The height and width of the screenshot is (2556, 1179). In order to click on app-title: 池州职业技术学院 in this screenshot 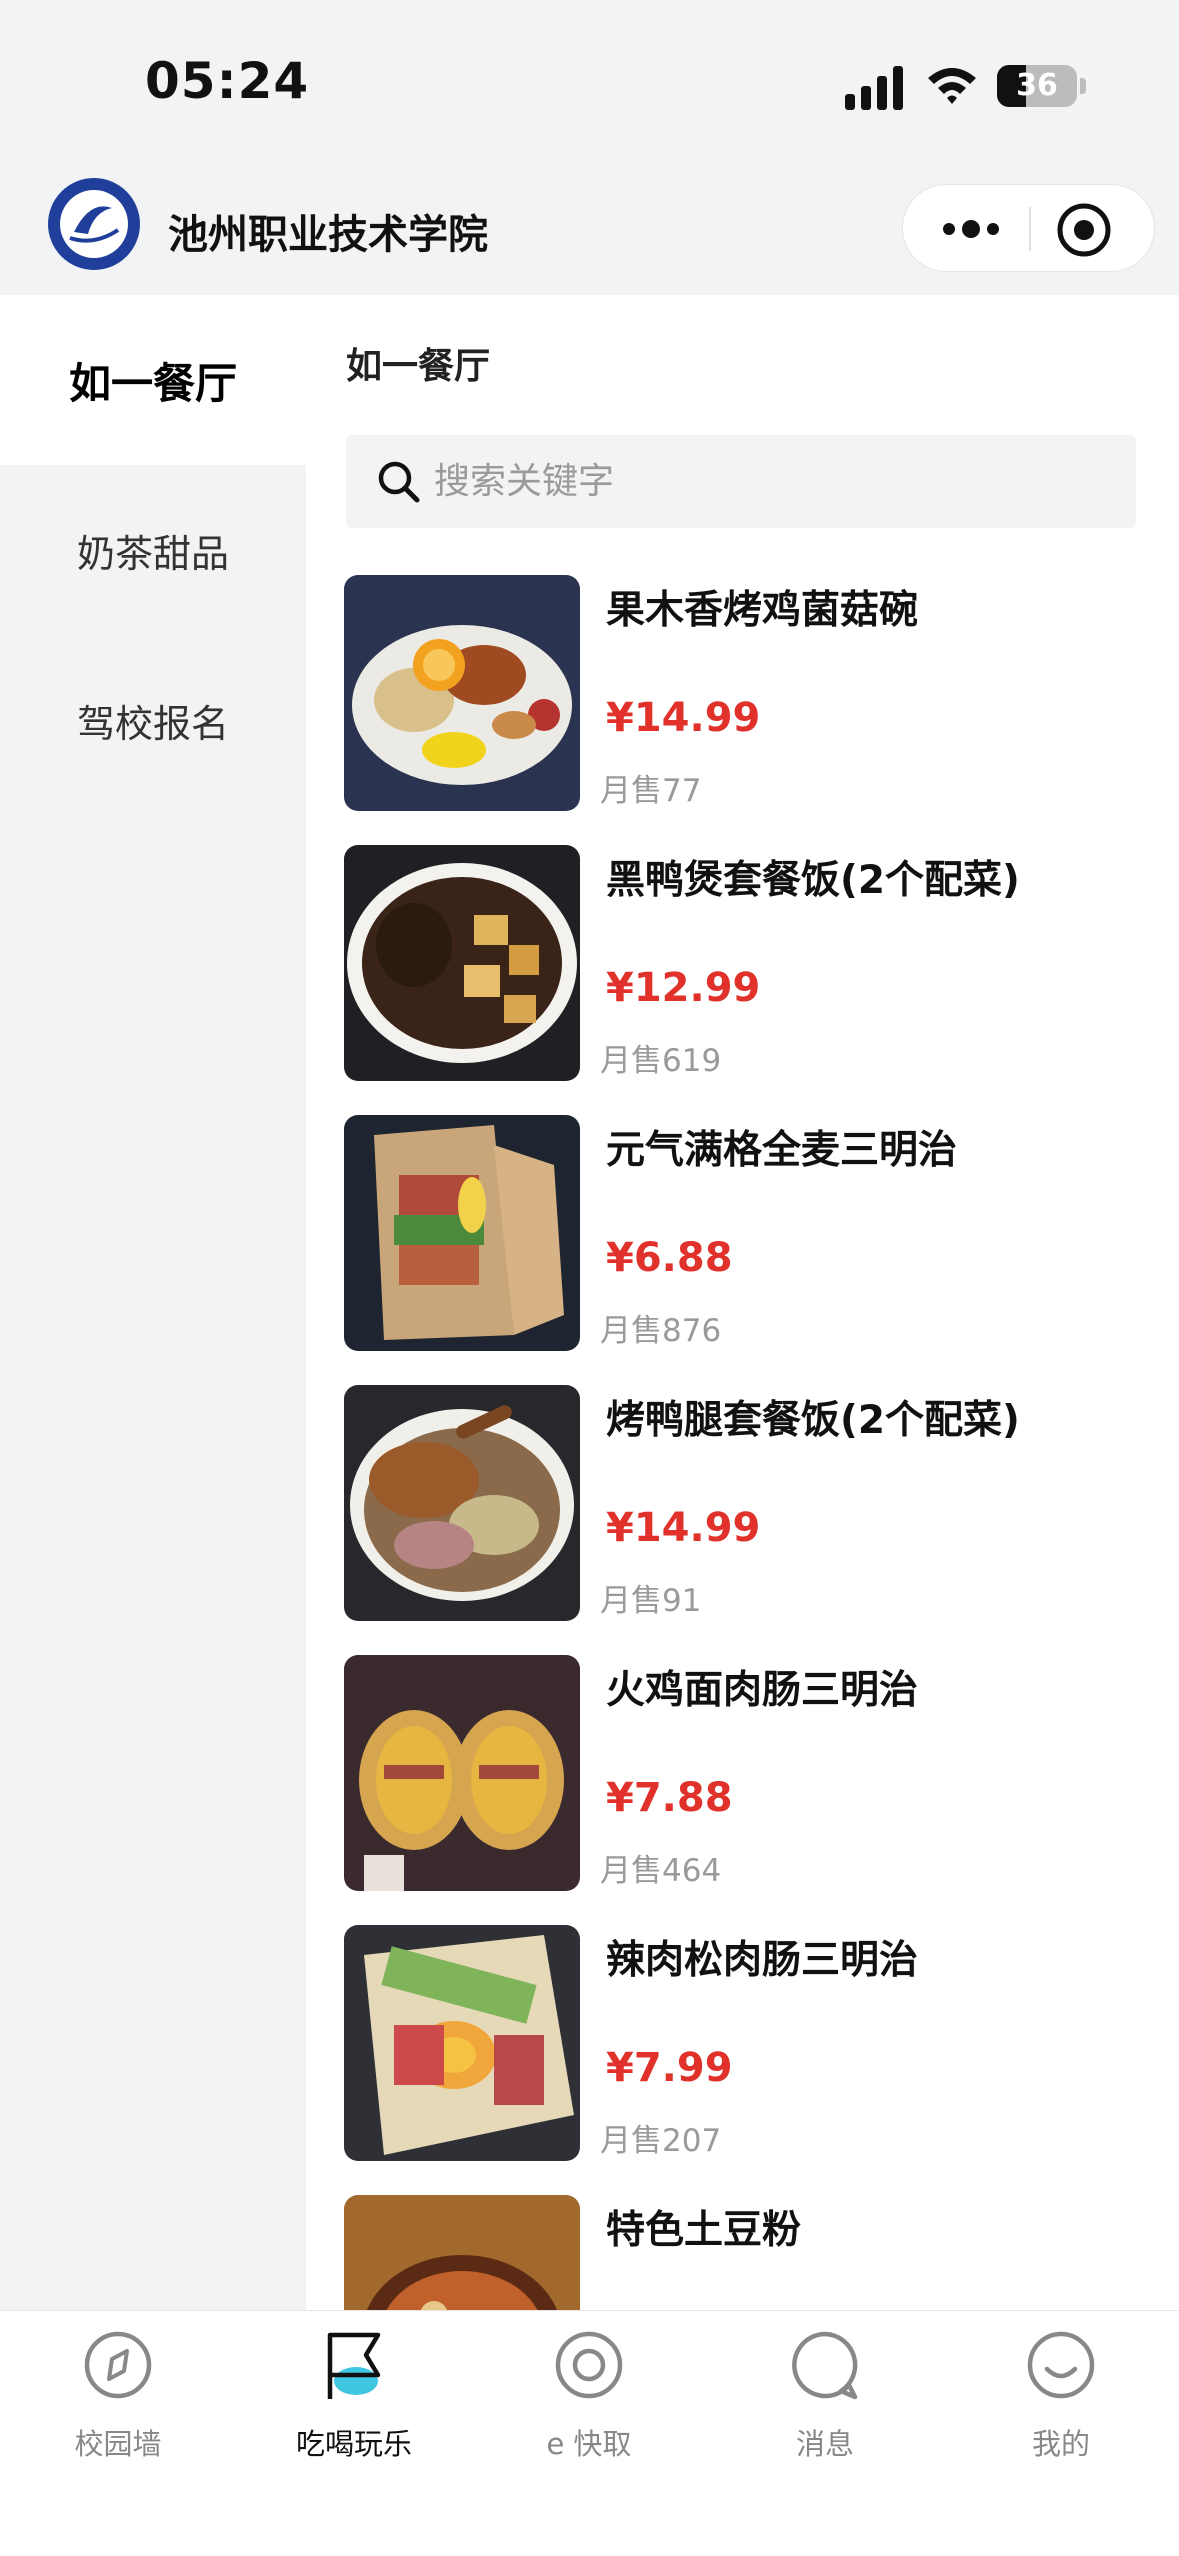, I will do `click(328, 235)`.